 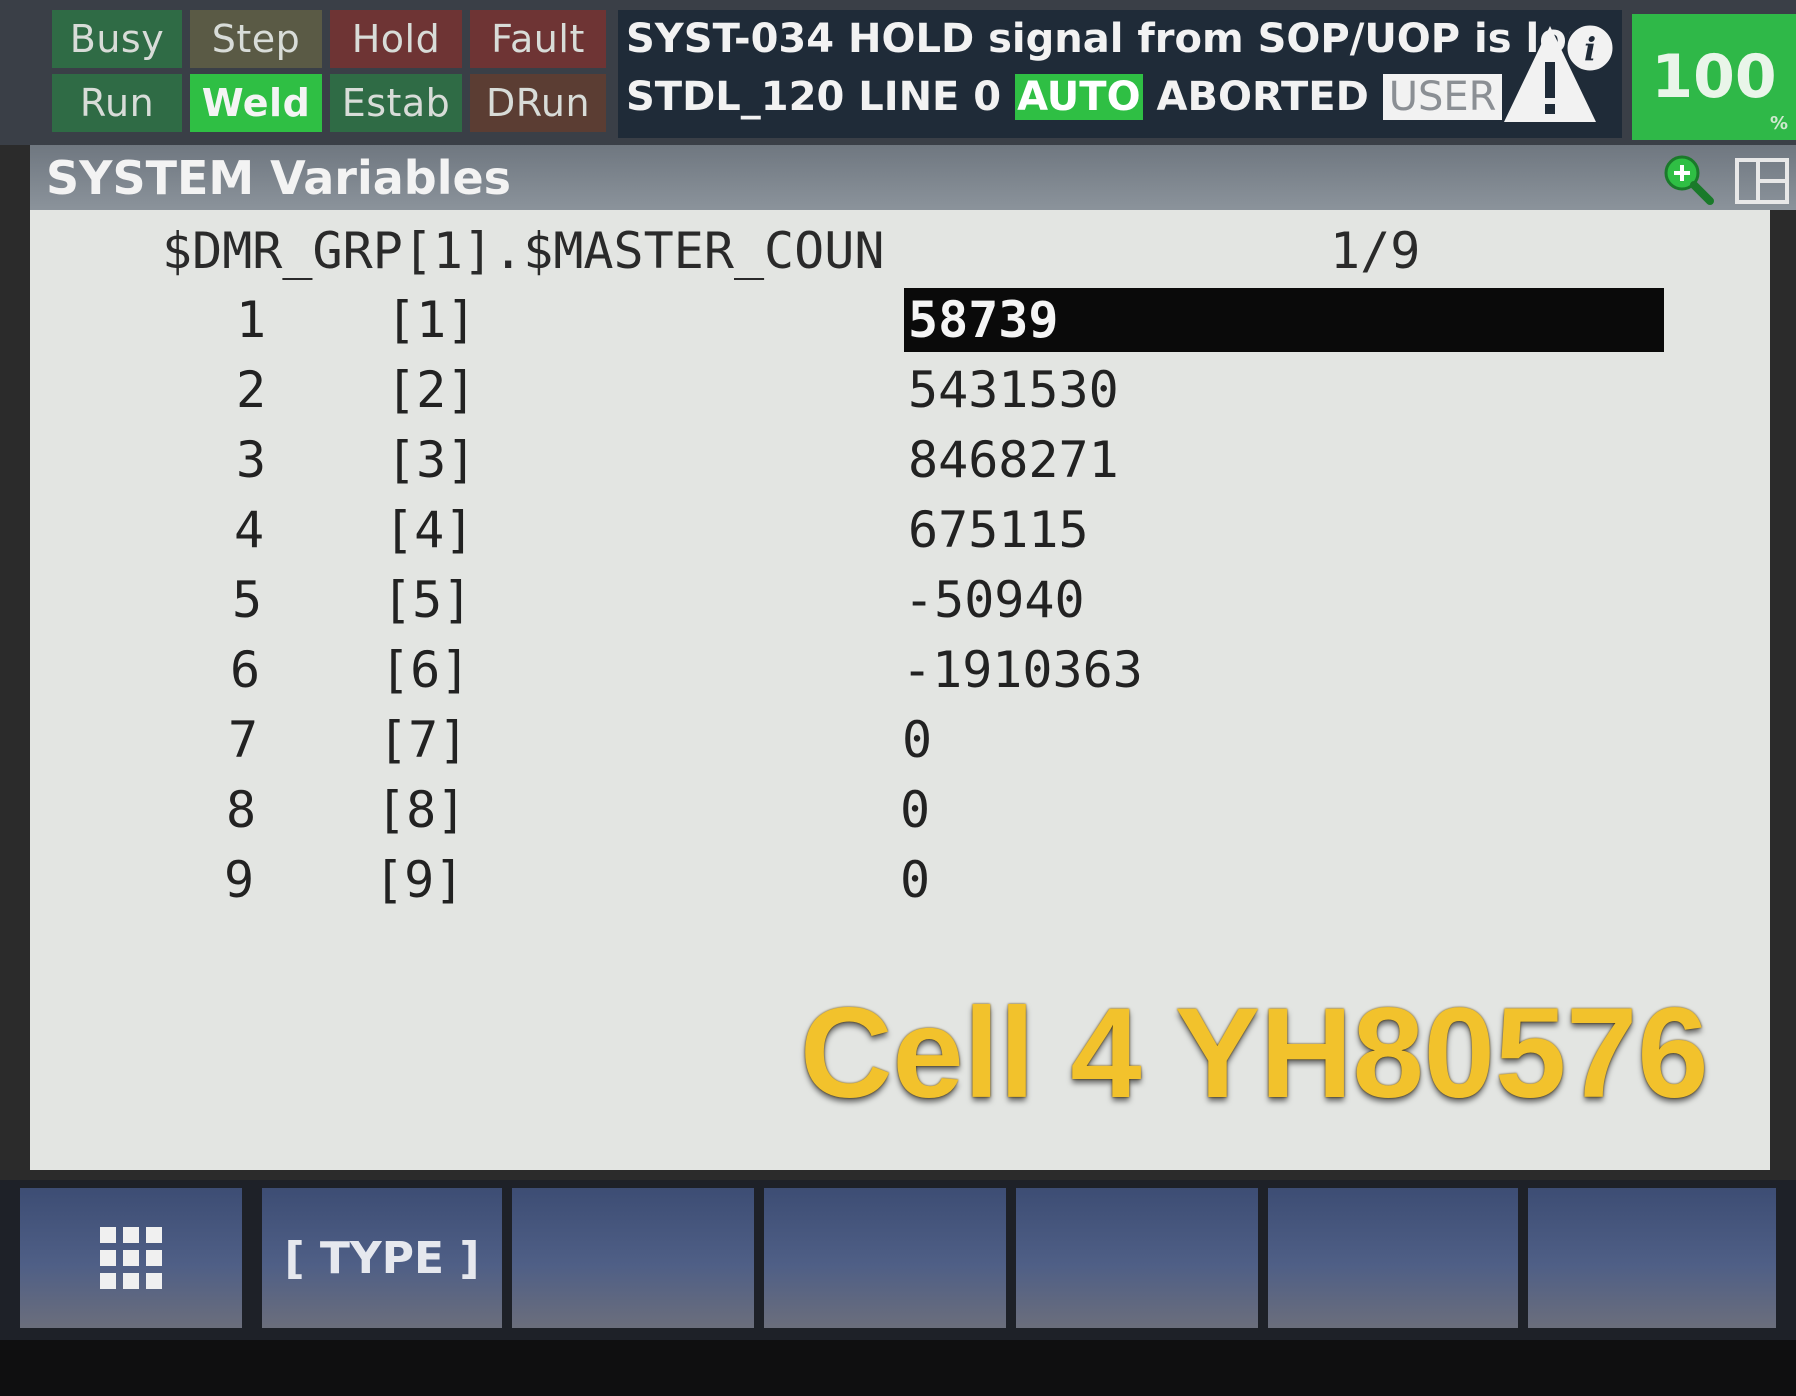 I want to click on program-status: ABORTED, so click(x=1262, y=97).